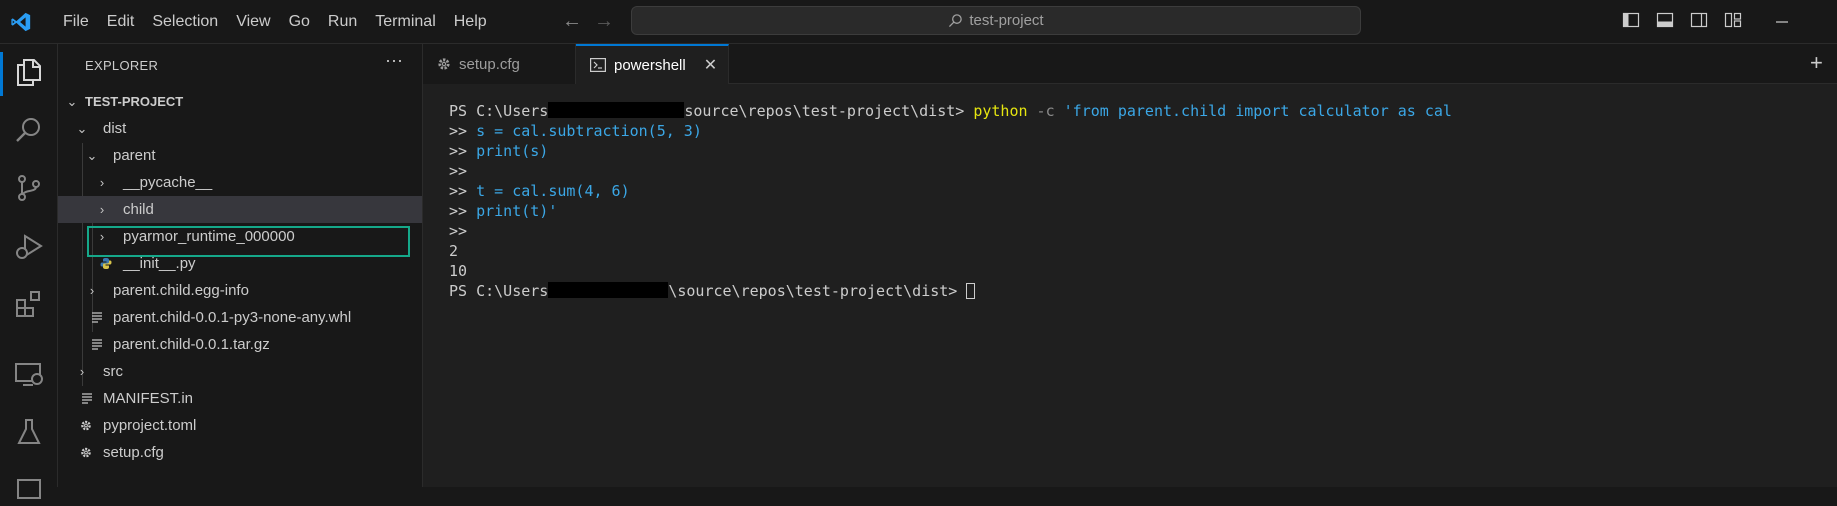  I want to click on toggle-panel-icon, so click(1665, 20).